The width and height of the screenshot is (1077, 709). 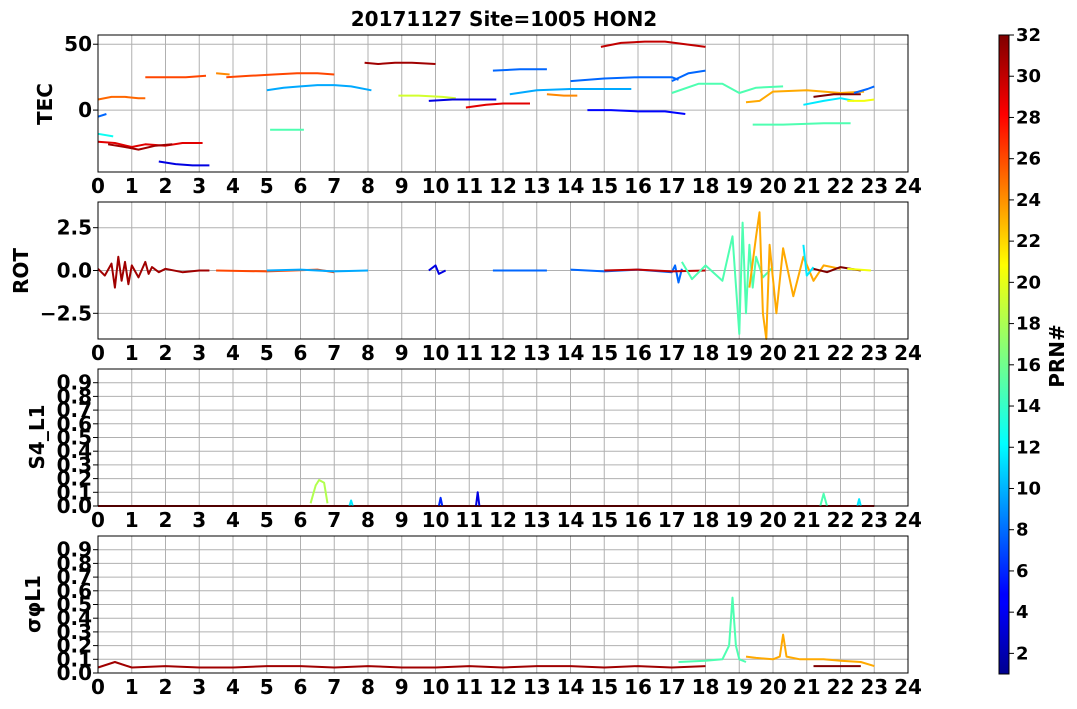 What do you see at coordinates (33, 604) in the screenshot?
I see `sigma-phi-ylabel: σφL1` at bounding box center [33, 604].